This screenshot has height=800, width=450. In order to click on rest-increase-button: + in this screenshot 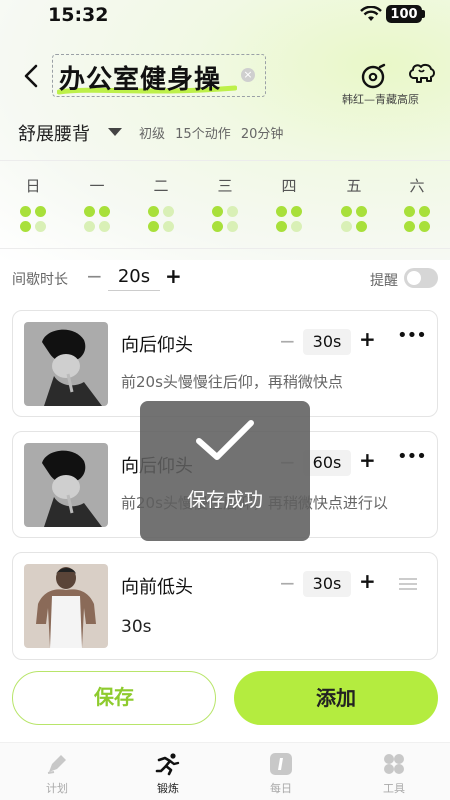, I will do `click(173, 276)`.